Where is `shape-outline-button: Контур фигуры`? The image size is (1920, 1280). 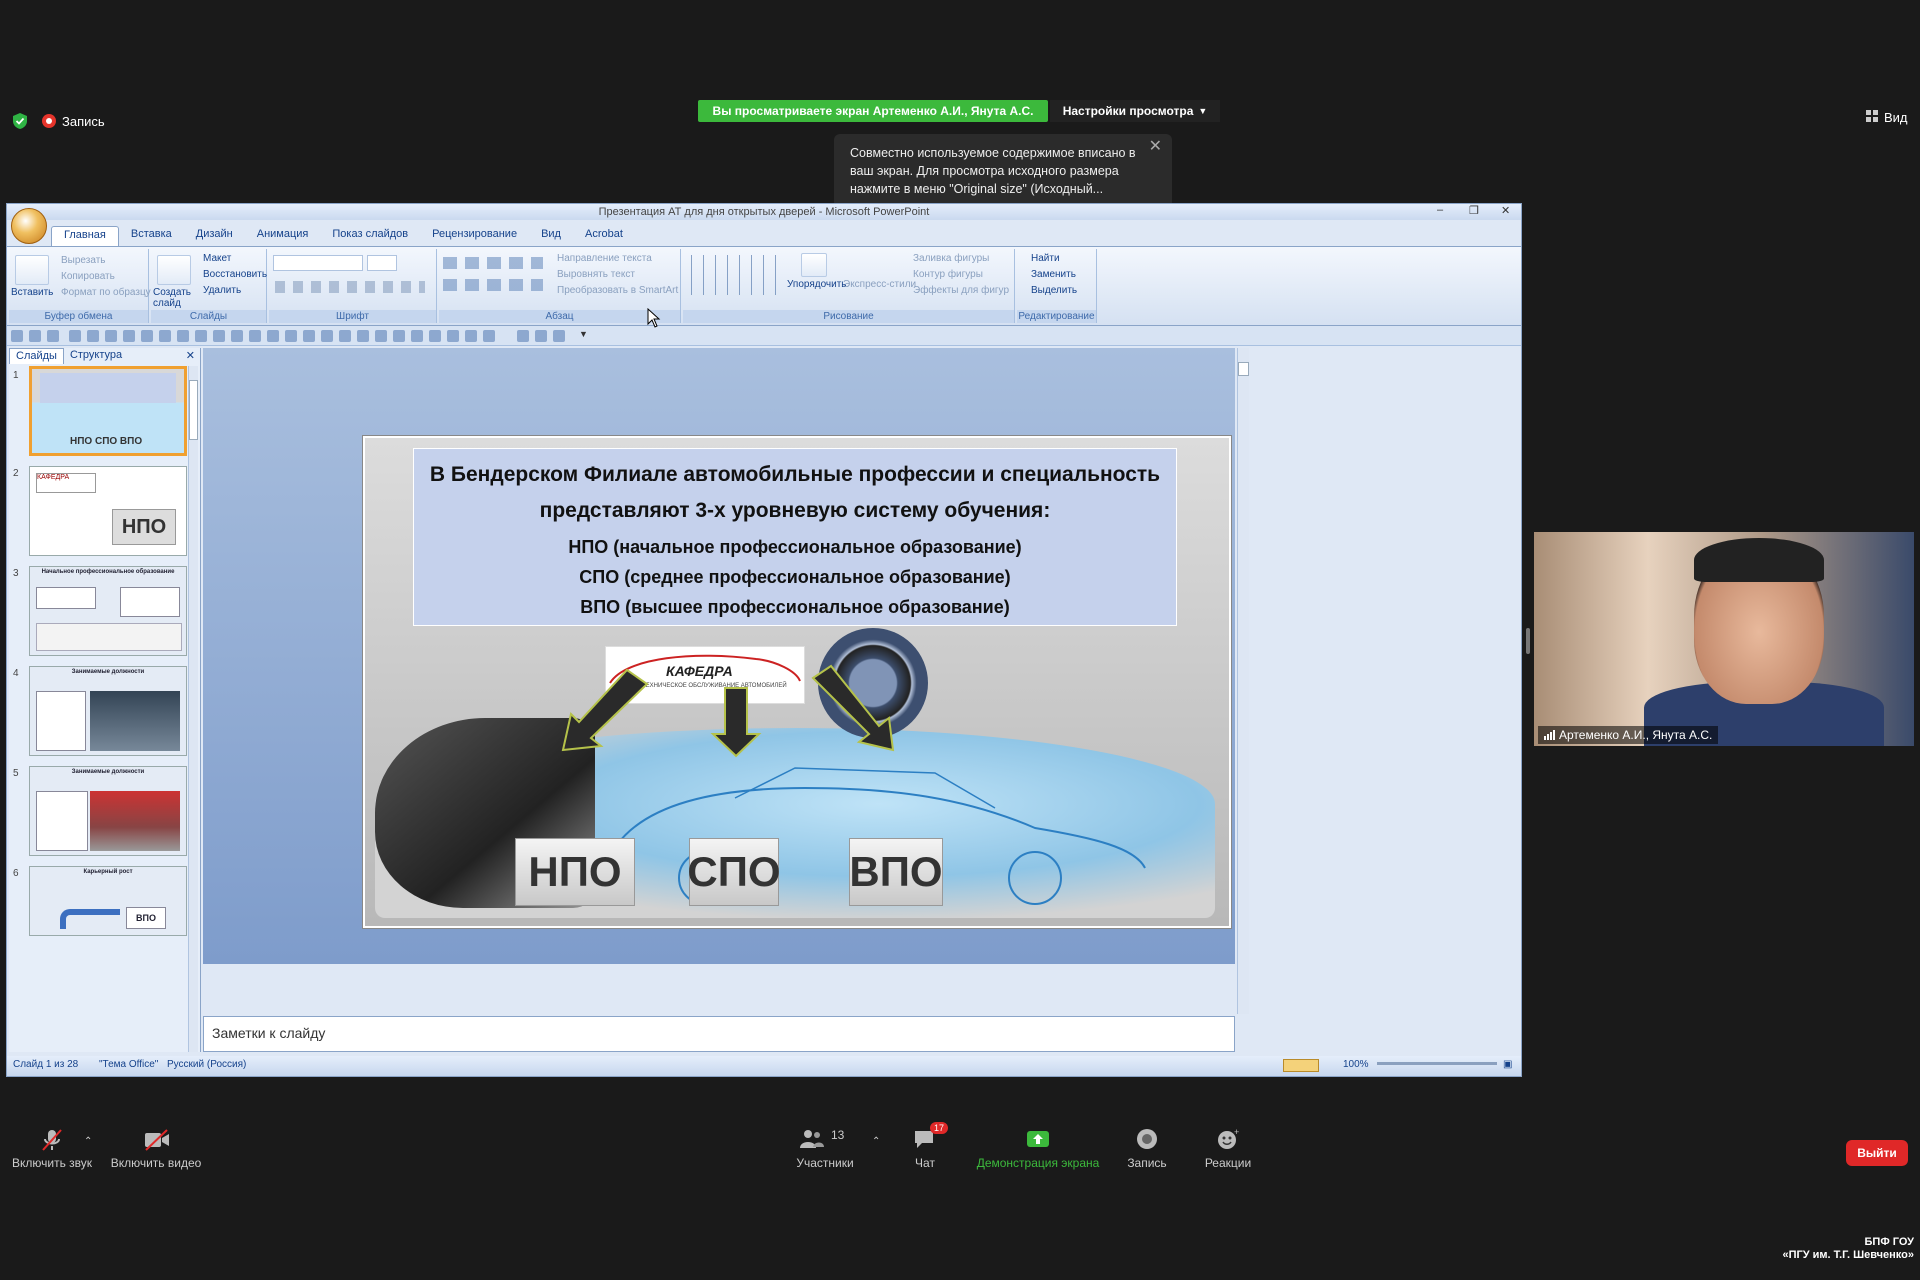 shape-outline-button: Контур фигуры is located at coordinates (948, 274).